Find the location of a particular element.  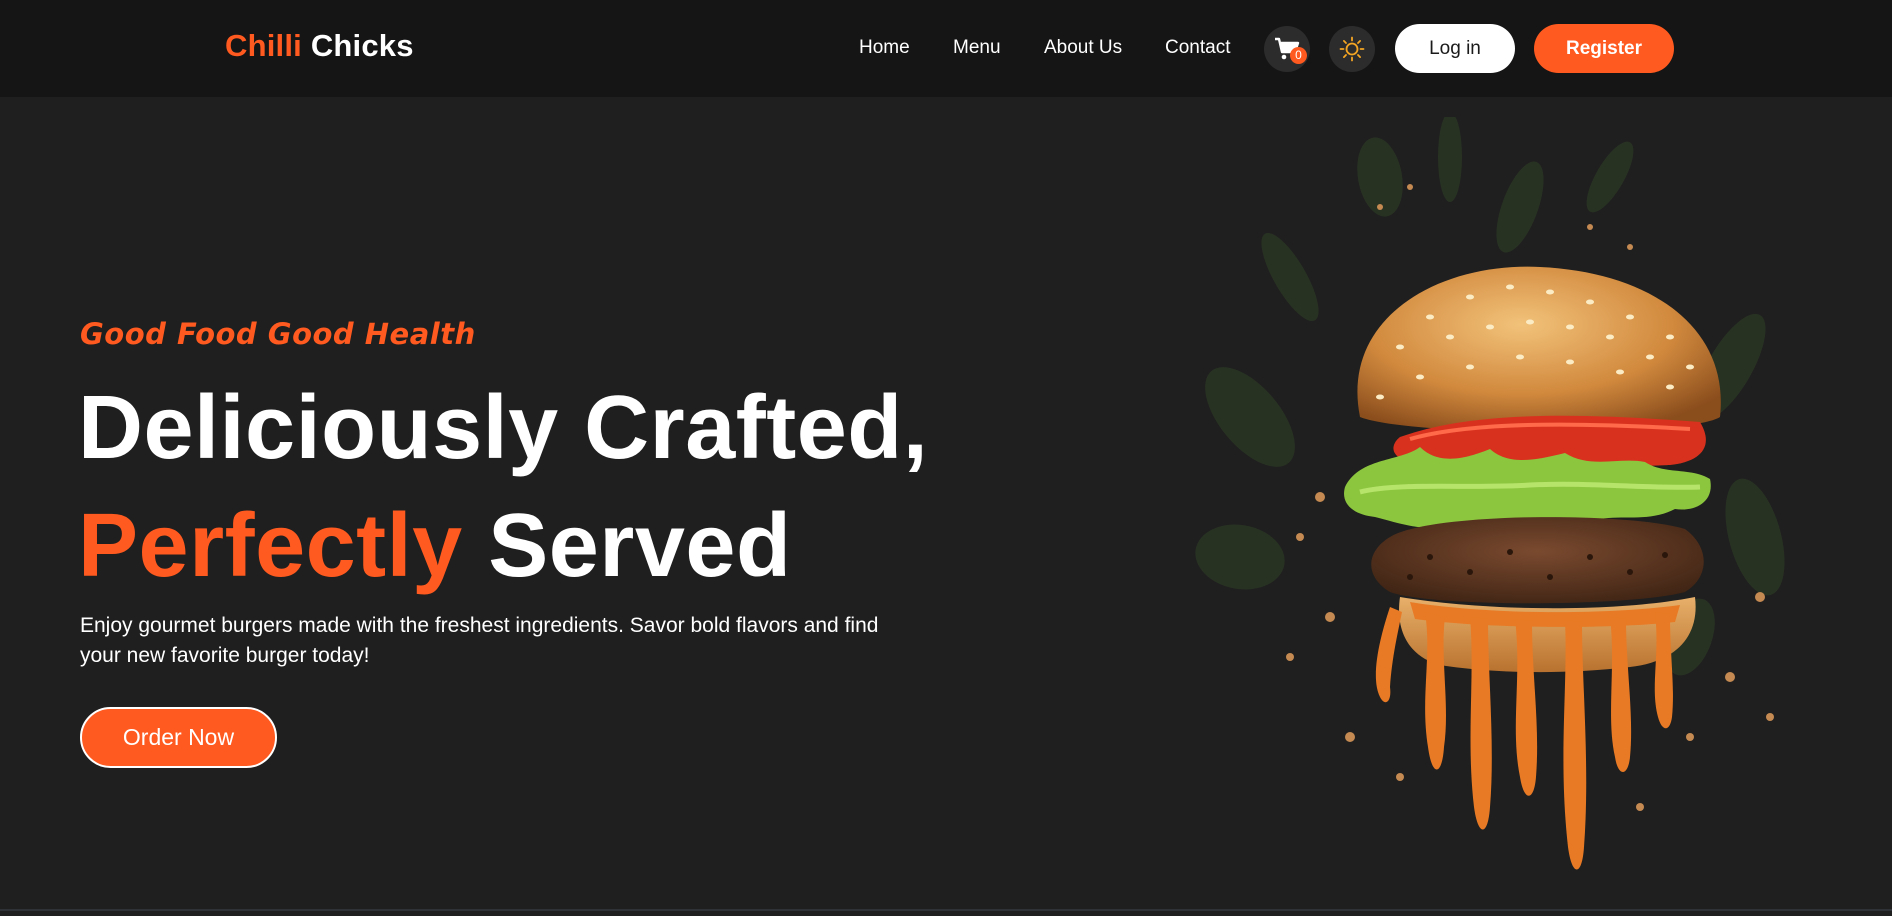

hero-headline-line2: Perfectly Served is located at coordinates (434, 546).